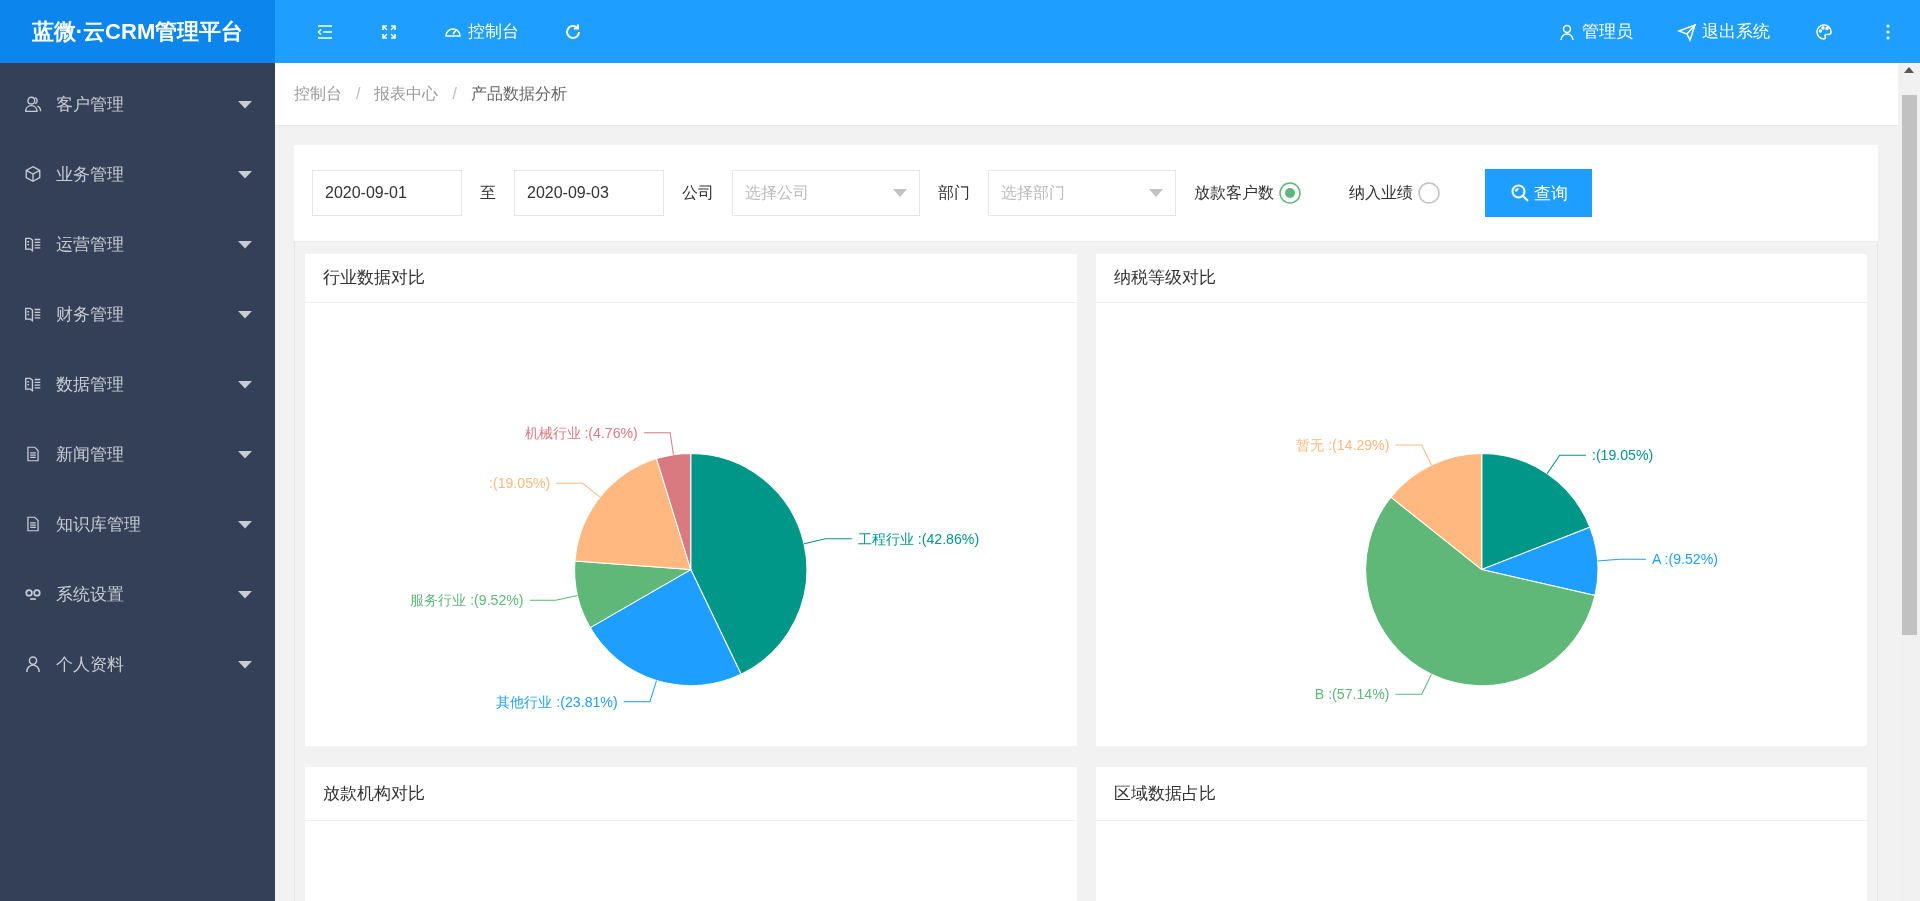 This screenshot has height=901, width=1920. I want to click on chart-title: 区域数据占比, so click(1481, 794).